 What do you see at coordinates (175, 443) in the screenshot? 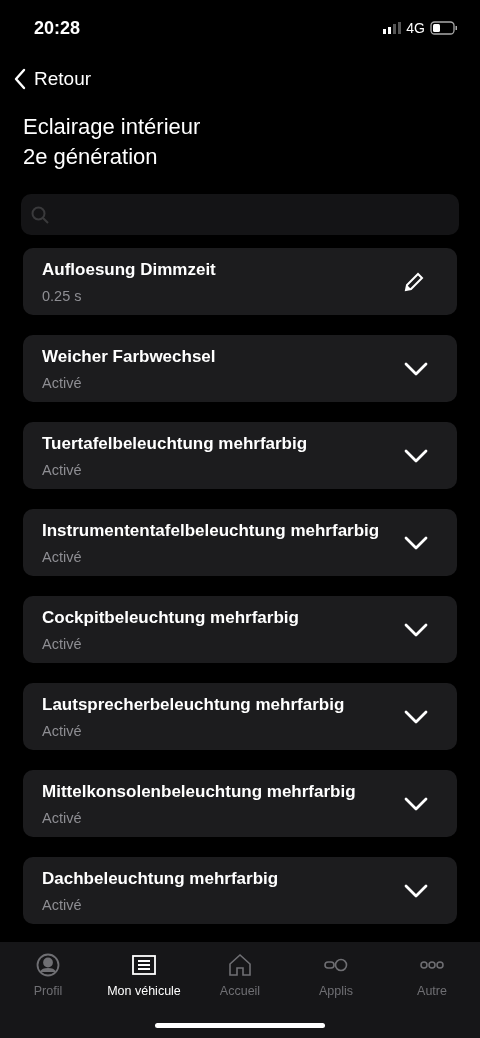
I see `setting-label: Tuertafelbeleuchtung mehrfarbig` at bounding box center [175, 443].